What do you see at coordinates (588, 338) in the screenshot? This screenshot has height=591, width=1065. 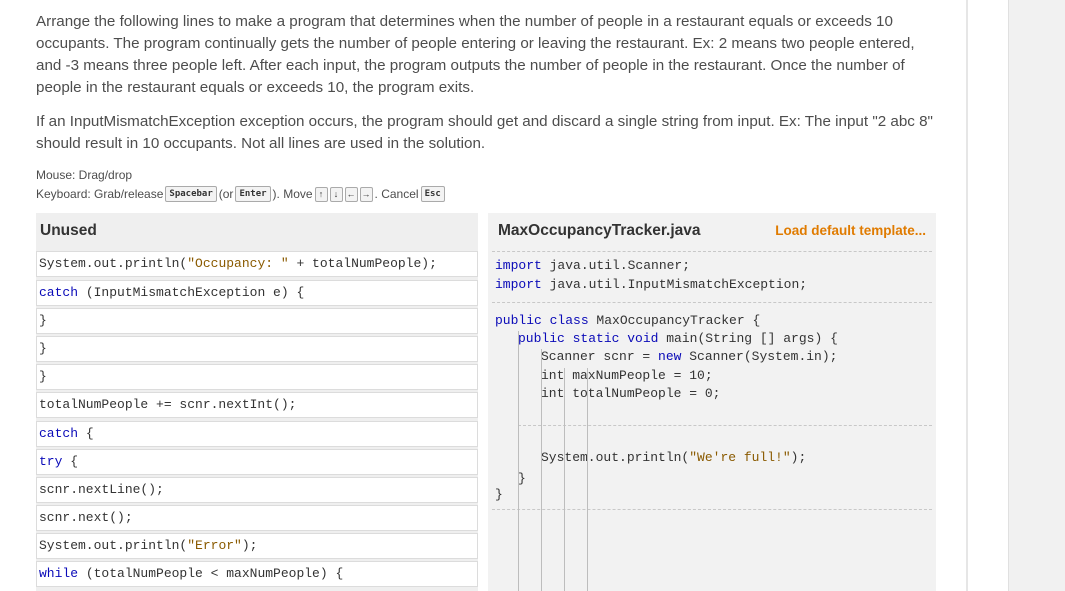 I see `code-keyword: public static void` at bounding box center [588, 338].